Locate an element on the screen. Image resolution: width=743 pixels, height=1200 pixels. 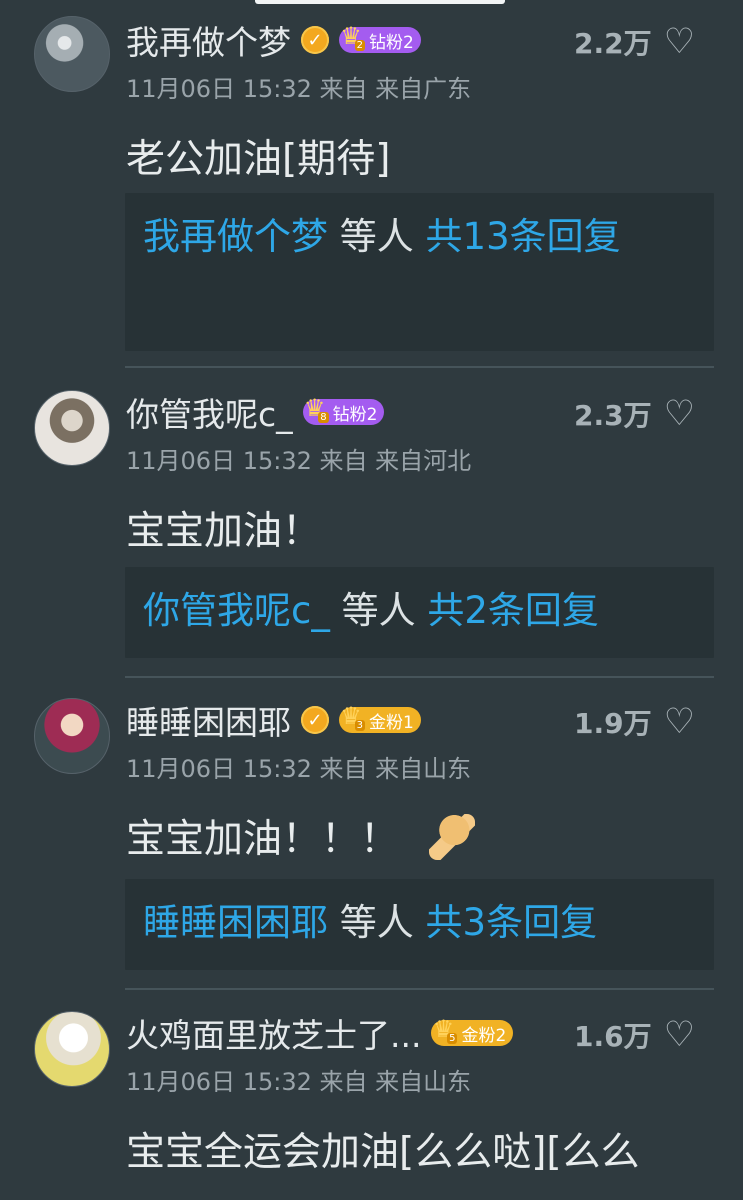
flexed-biceps-icon is located at coordinates (452, 837).